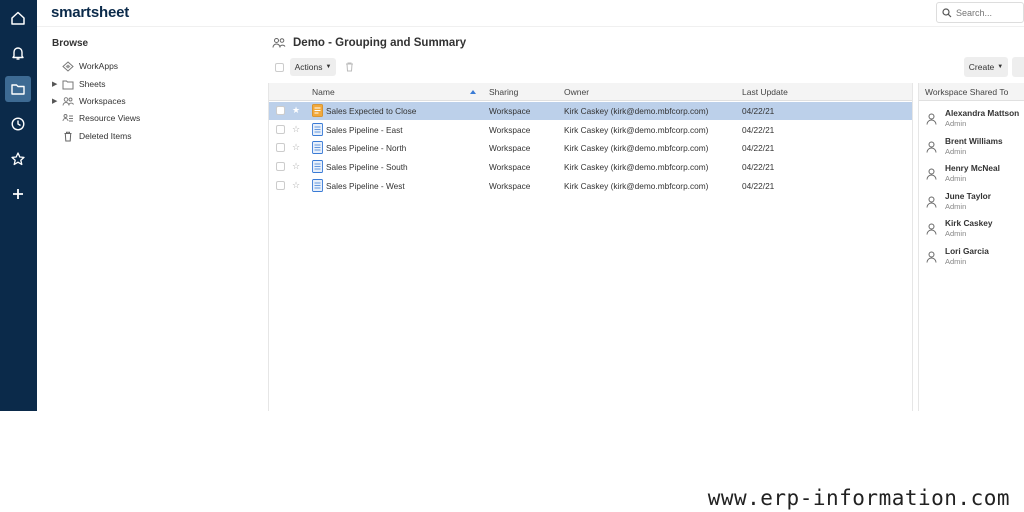  I want to click on member-name: Alexandra Mattson, so click(982, 113).